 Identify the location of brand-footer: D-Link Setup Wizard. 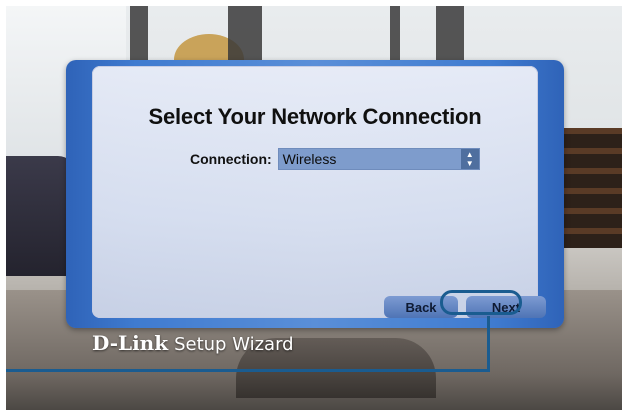
(193, 343).